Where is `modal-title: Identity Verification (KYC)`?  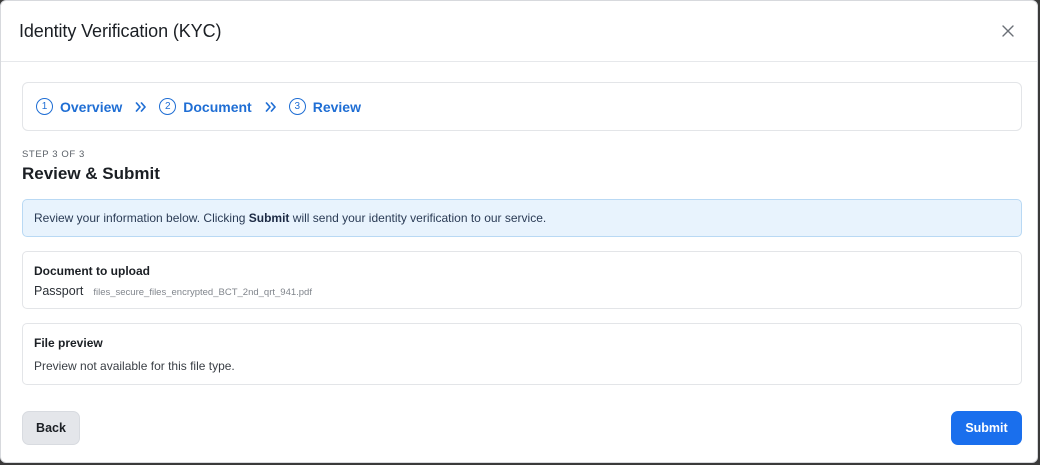 modal-title: Identity Verification (KYC) is located at coordinates (120, 30).